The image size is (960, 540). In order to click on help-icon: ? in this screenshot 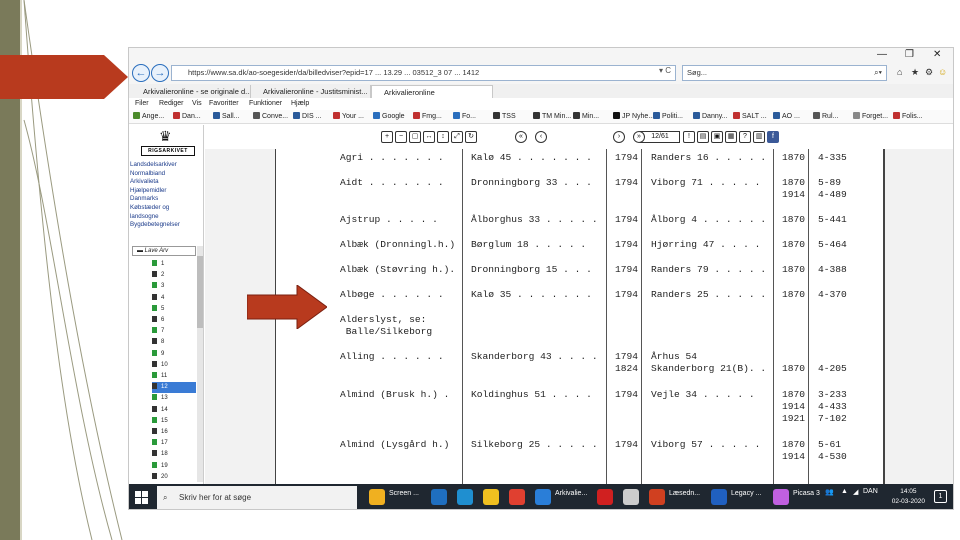, I will do `click(745, 137)`.